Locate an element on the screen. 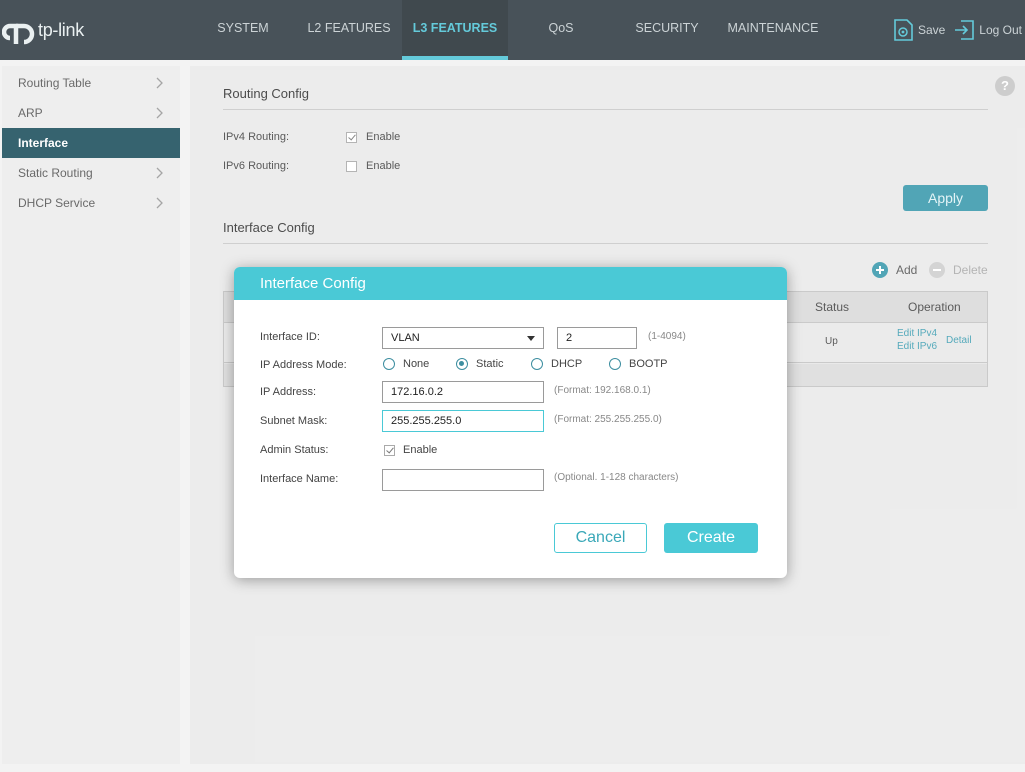 The height and width of the screenshot is (772, 1025). interface-id-label: Interface ID: is located at coordinates (290, 337).